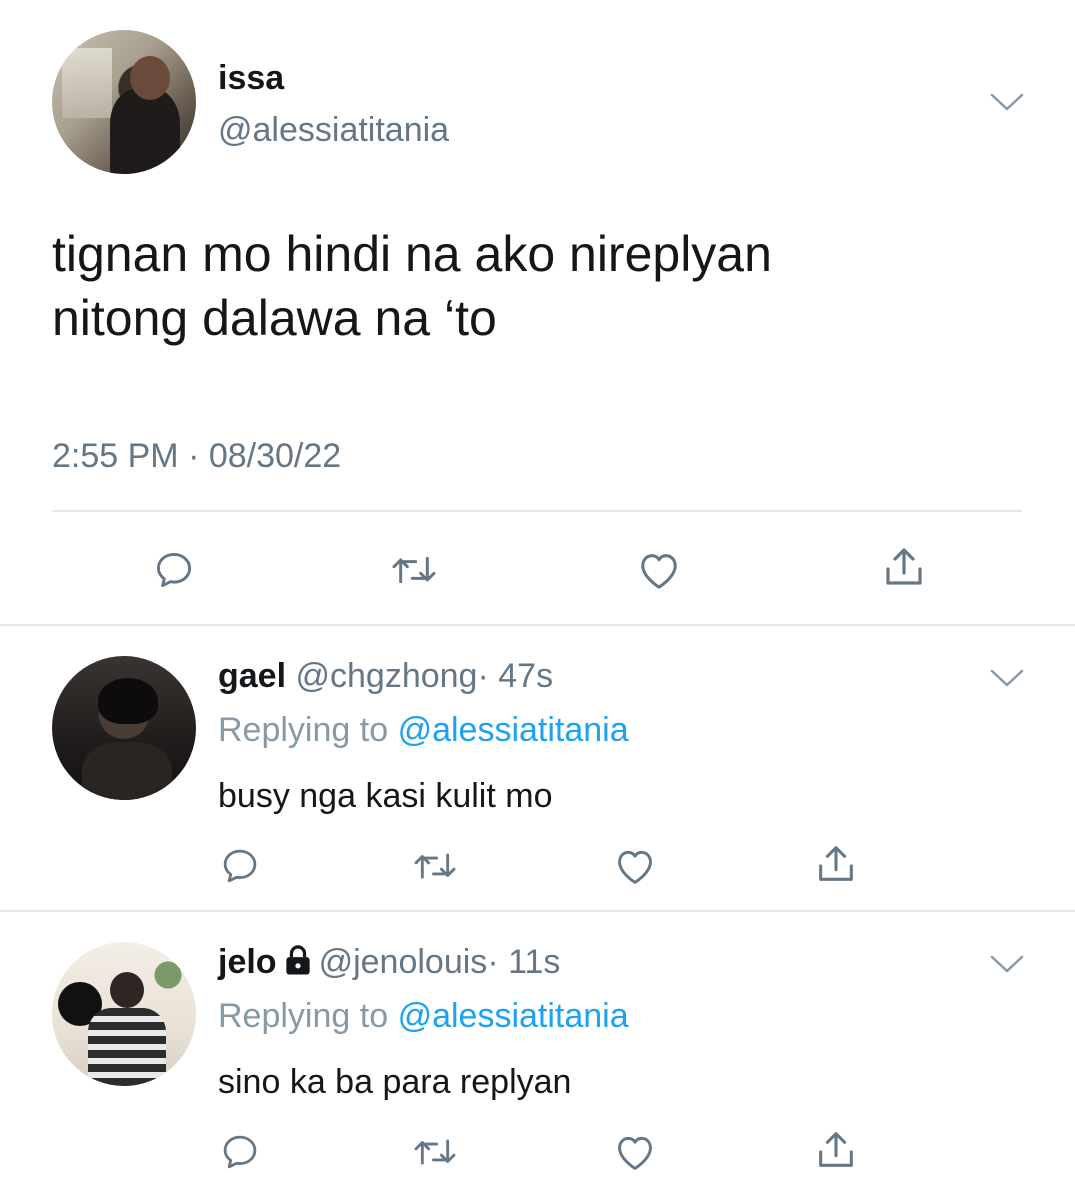  Describe the element at coordinates (196, 456) in the screenshot. I see `tweet-timestamp: 2:55 PM · 08/30/22` at that location.